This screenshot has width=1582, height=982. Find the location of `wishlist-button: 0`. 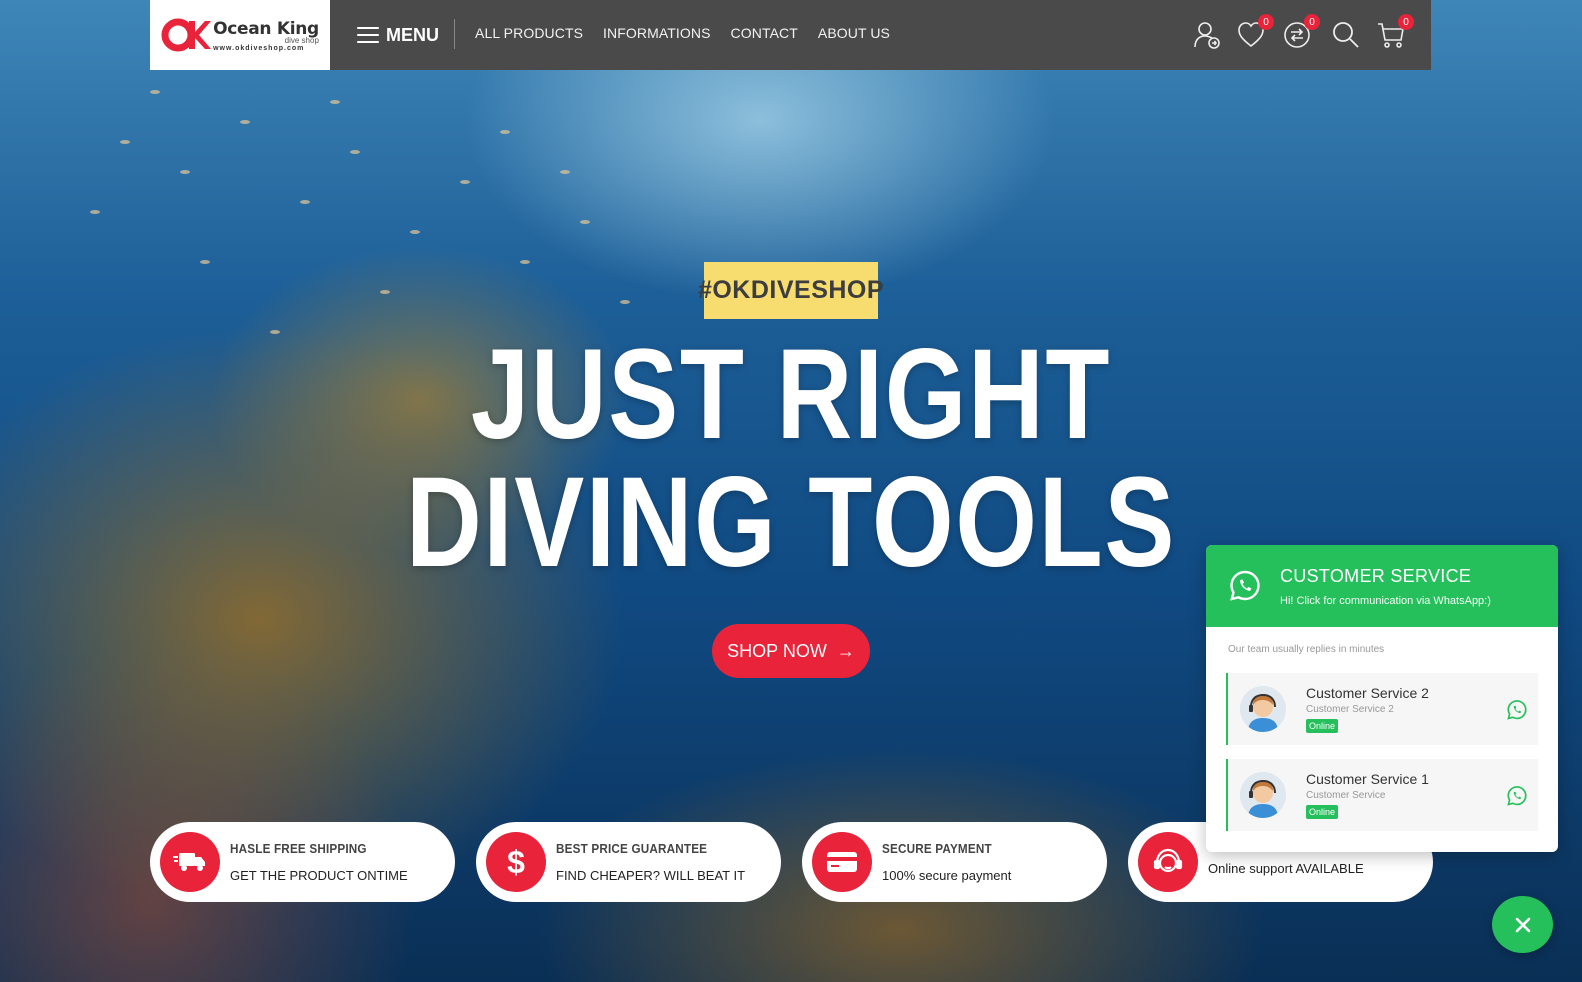

wishlist-button: 0 is located at coordinates (1255, 32).